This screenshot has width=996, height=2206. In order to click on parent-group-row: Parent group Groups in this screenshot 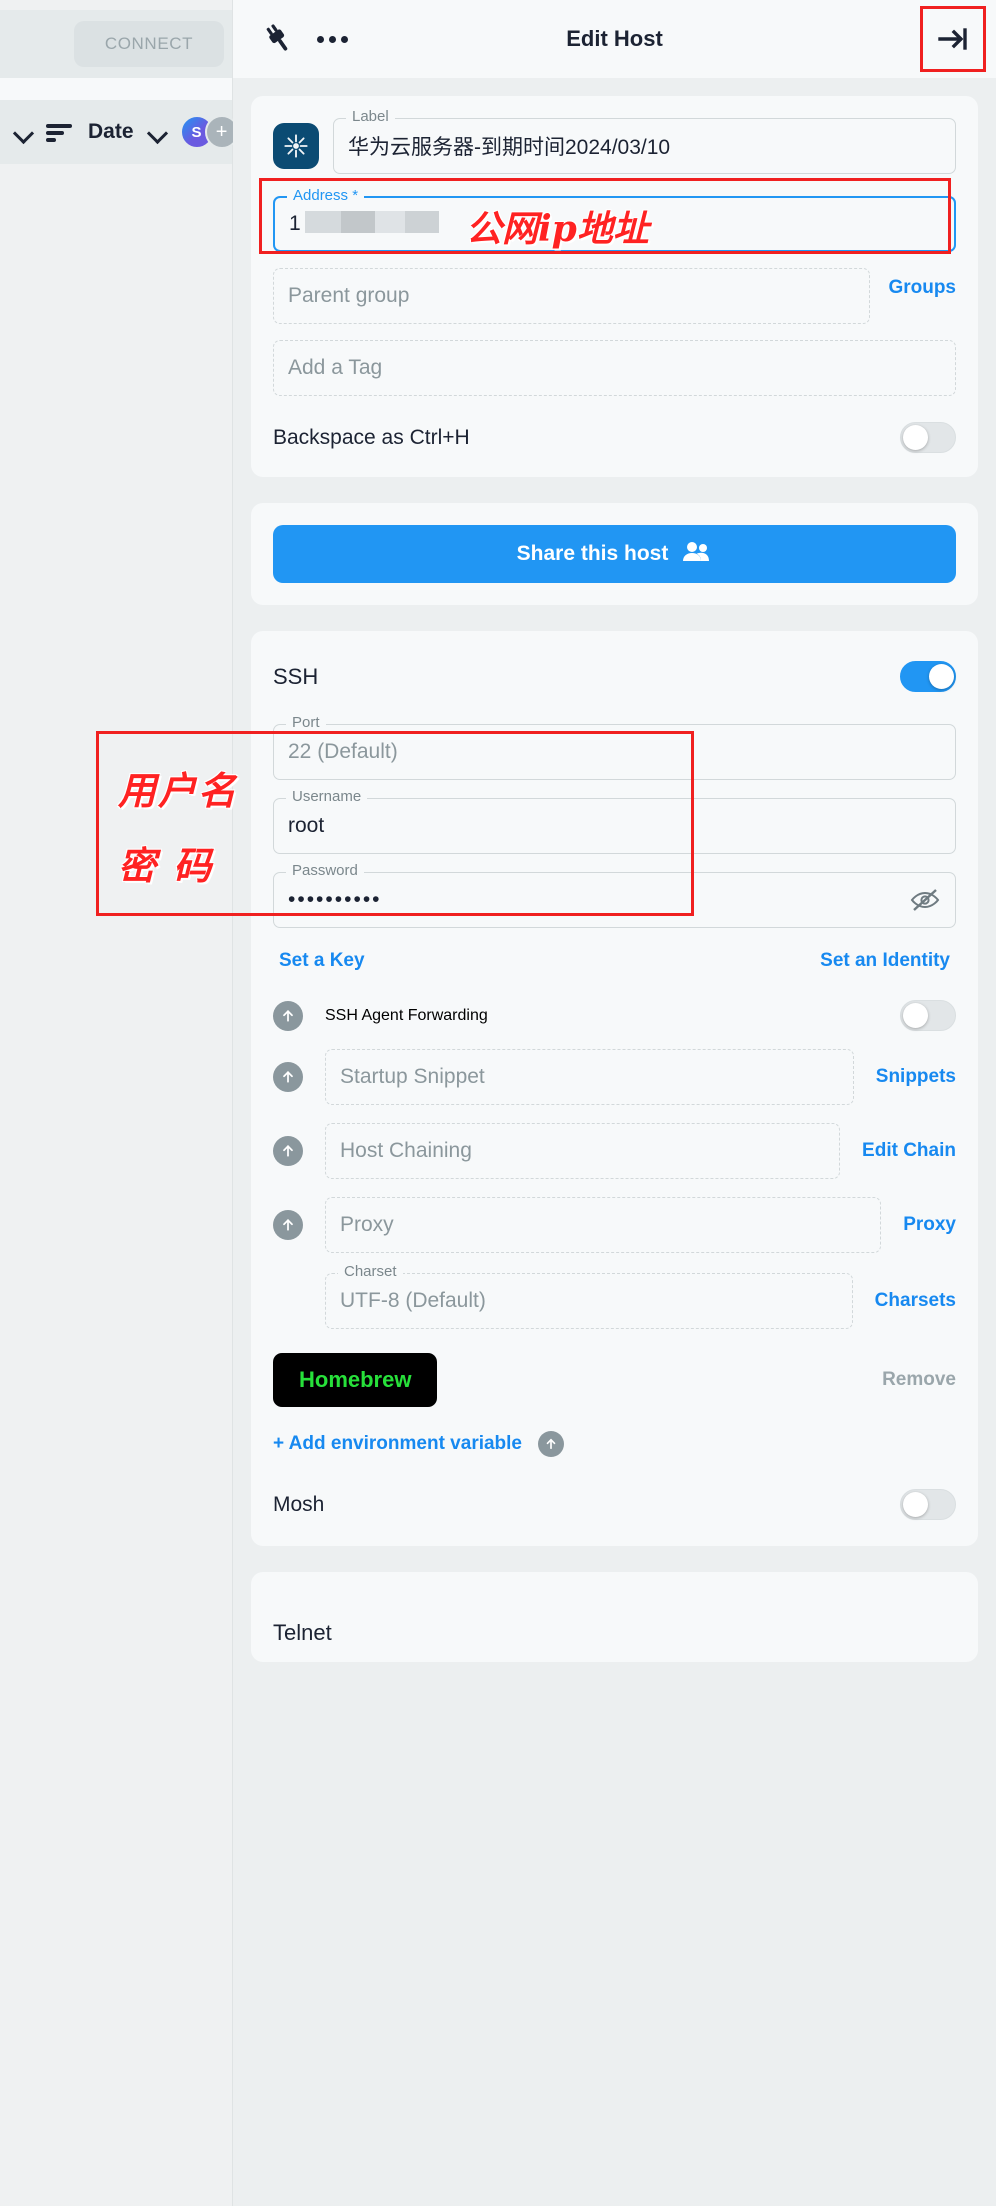, I will do `click(614, 288)`.